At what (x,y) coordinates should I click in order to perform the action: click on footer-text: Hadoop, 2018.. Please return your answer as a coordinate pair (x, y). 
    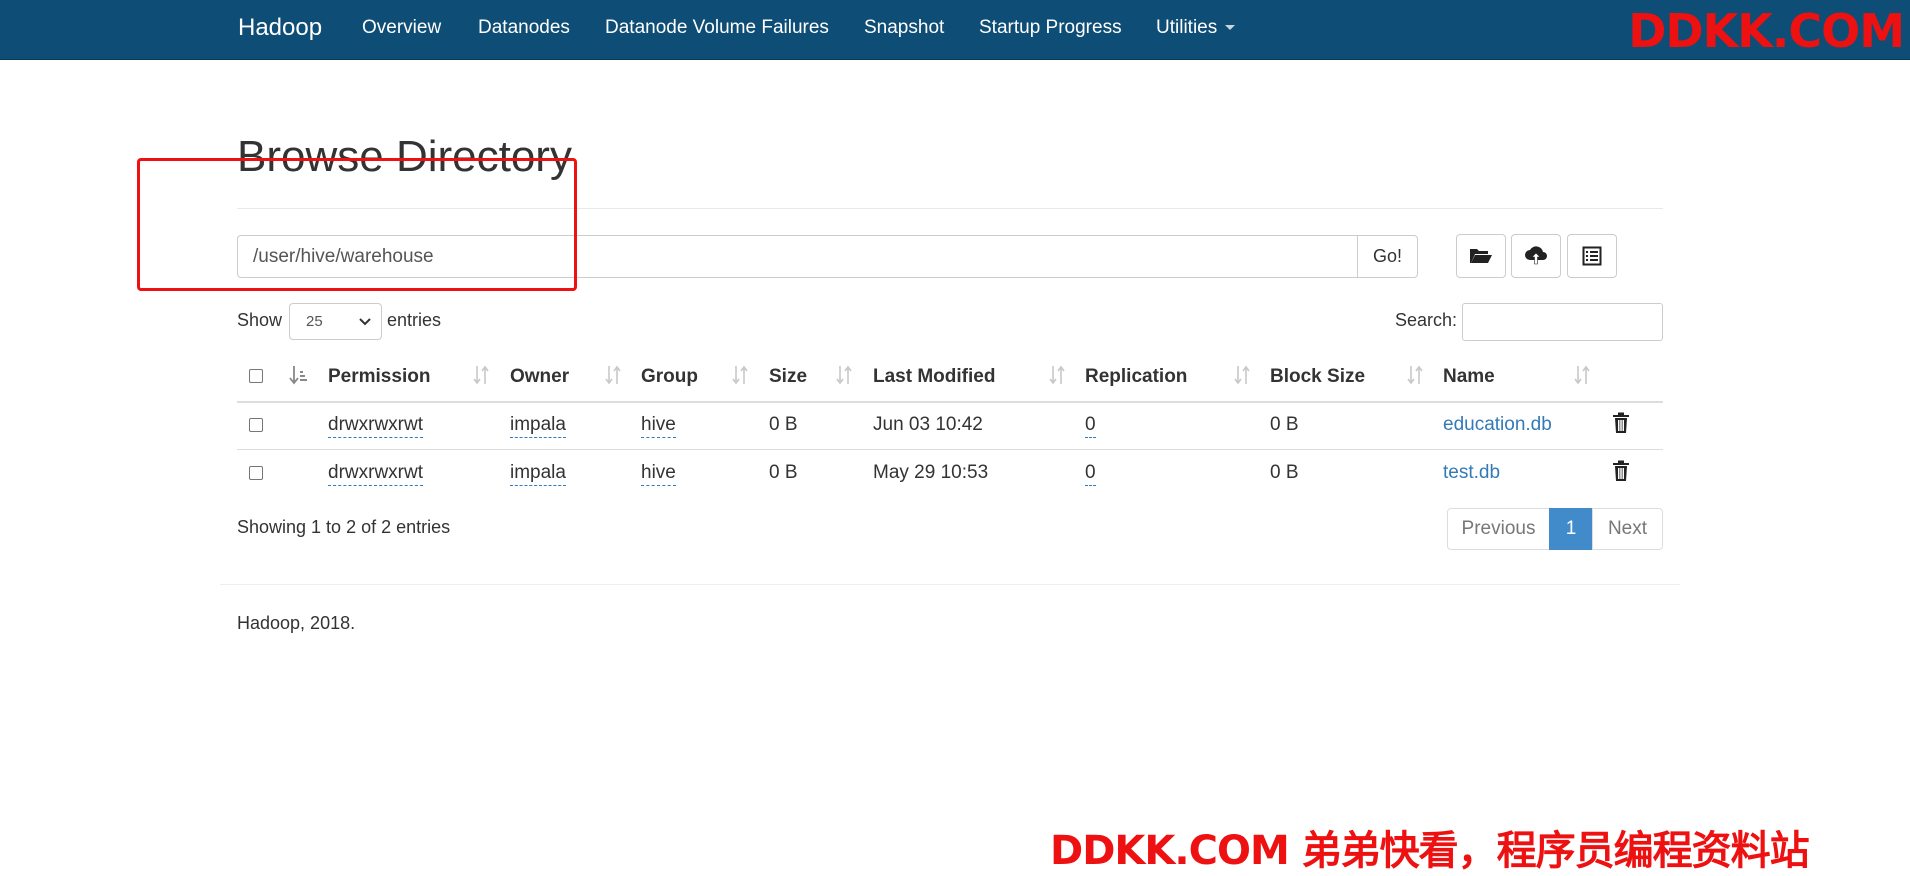
    Looking at the image, I should click on (296, 623).